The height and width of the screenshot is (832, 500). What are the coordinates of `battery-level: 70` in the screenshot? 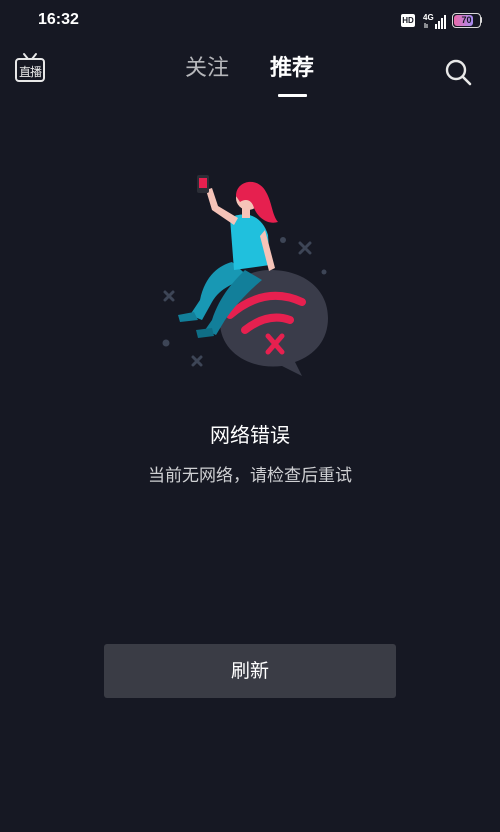 It's located at (466, 20).